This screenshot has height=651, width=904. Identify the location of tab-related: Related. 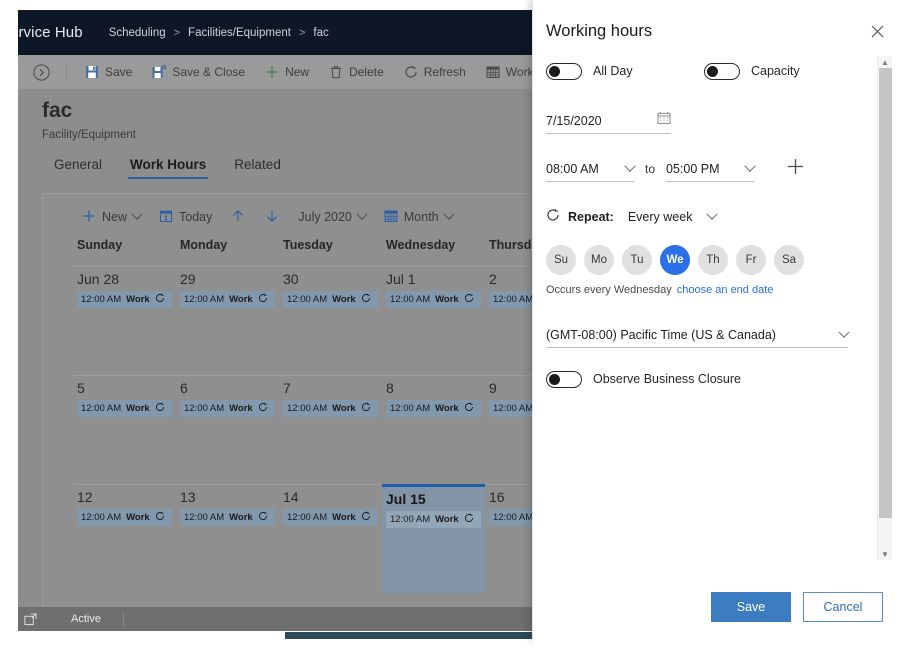
(257, 166).